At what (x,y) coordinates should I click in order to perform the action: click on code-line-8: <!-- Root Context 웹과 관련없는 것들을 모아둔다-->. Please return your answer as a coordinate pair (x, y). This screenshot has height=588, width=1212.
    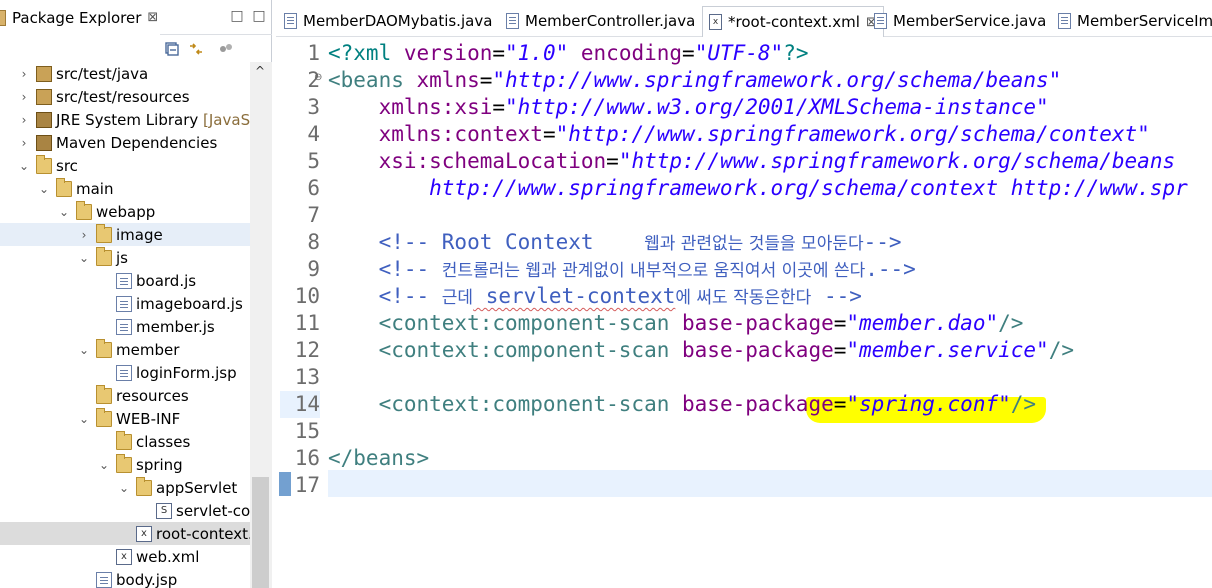
    Looking at the image, I should click on (615, 242).